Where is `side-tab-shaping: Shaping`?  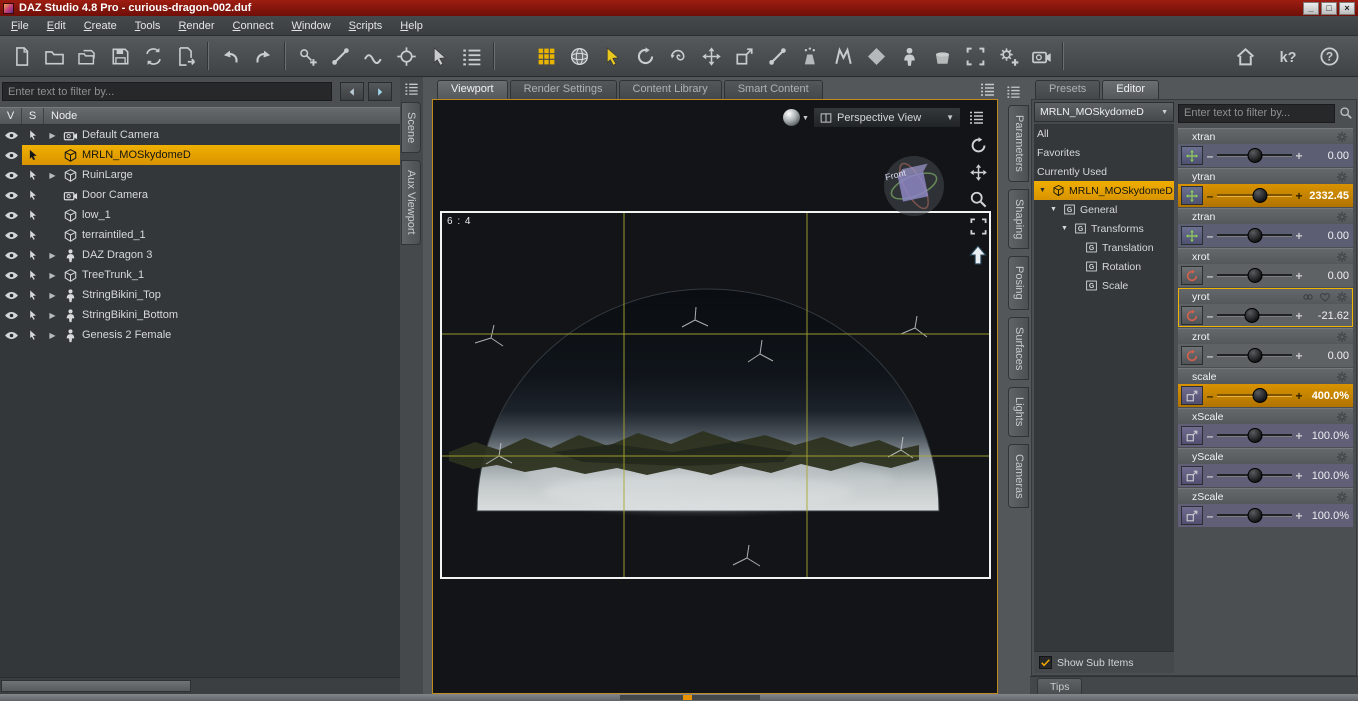 side-tab-shaping: Shaping is located at coordinates (1018, 219).